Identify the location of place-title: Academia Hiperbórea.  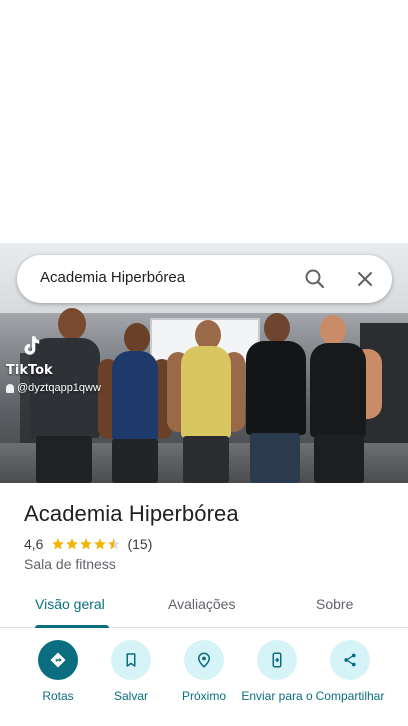
(131, 513).